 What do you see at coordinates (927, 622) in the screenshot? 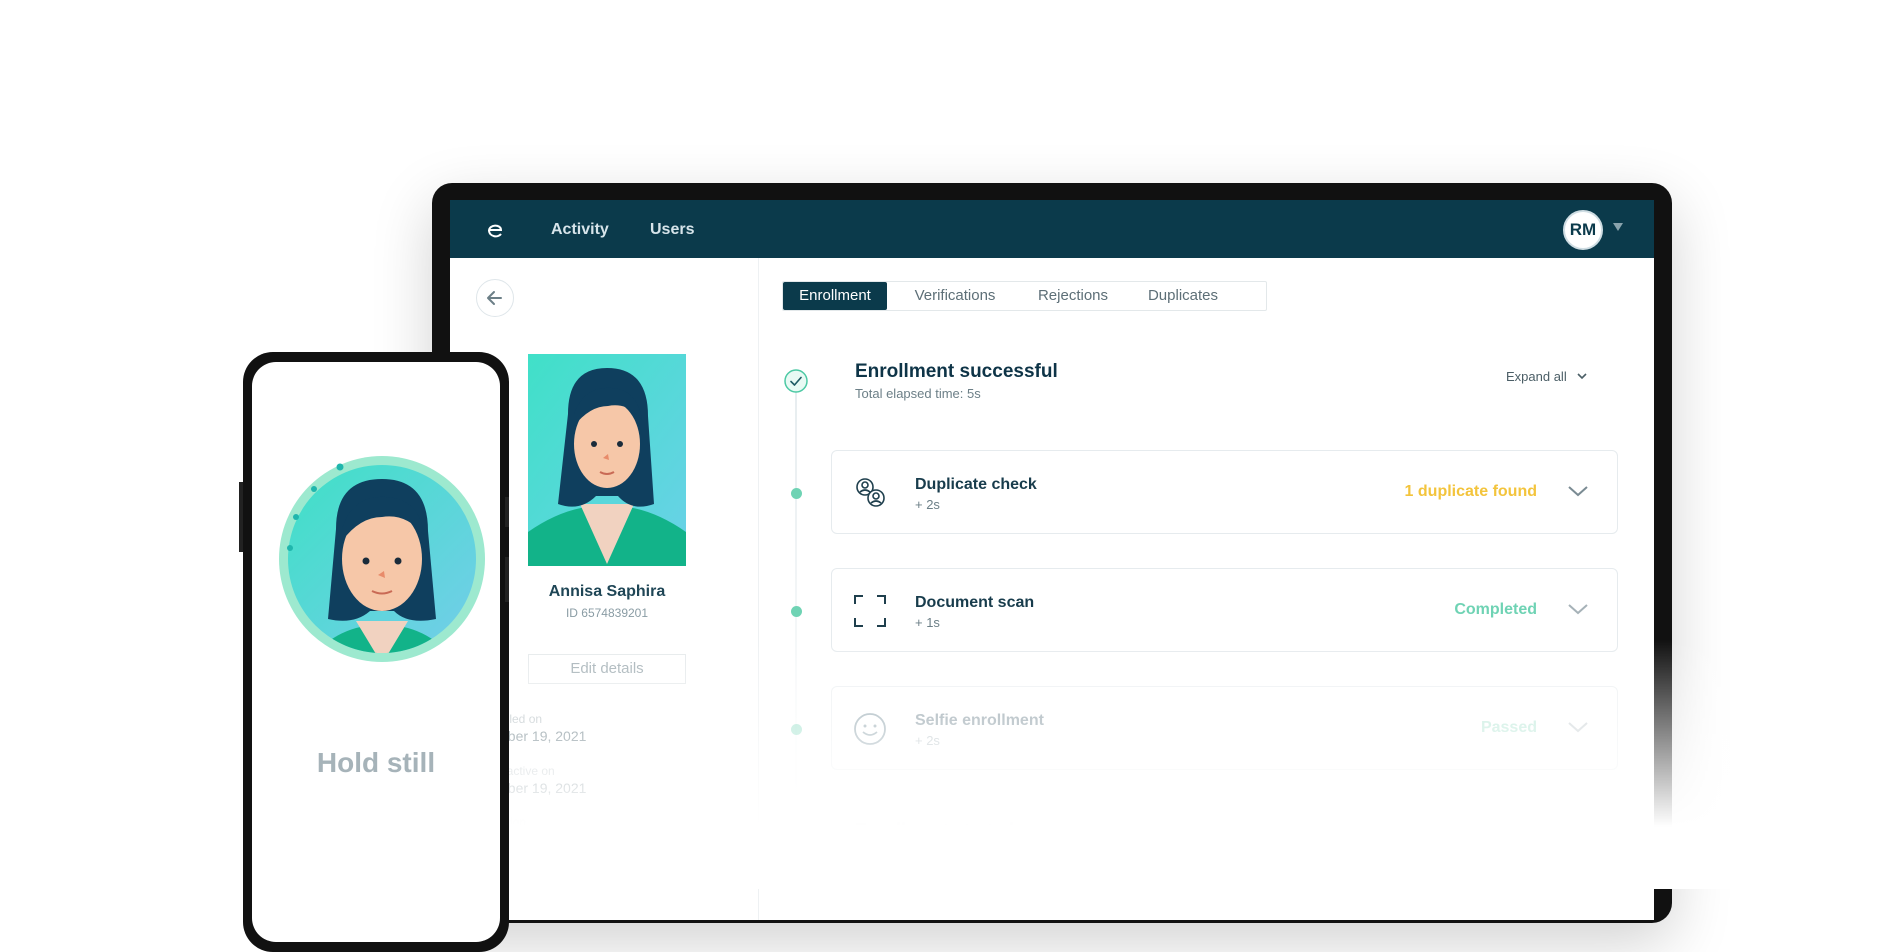
I see `step-delta: + 1s` at bounding box center [927, 622].